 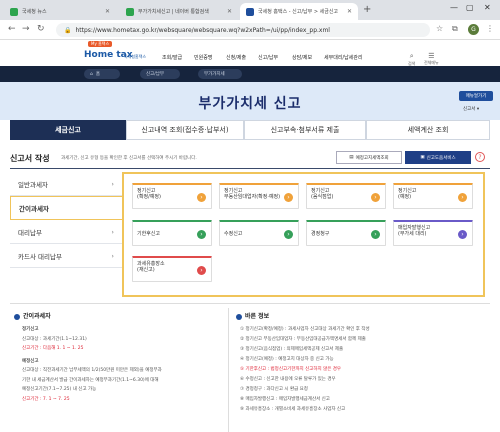 What do you see at coordinates (480, 157) in the screenshot?
I see `help-circle-button: ?` at bounding box center [480, 157].